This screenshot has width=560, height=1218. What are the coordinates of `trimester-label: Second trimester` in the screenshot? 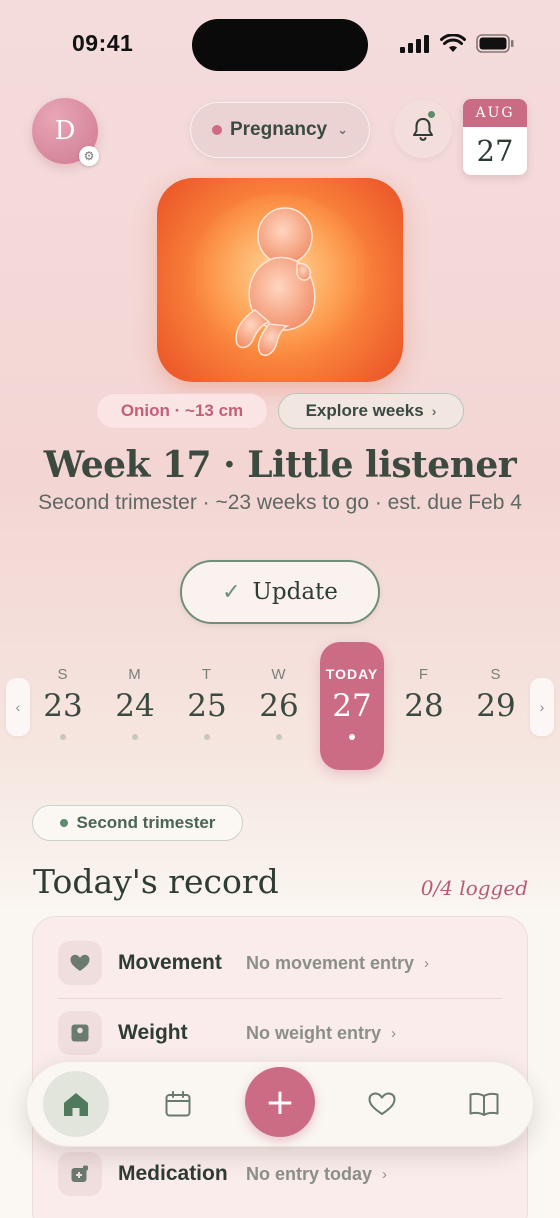 It's located at (146, 822).